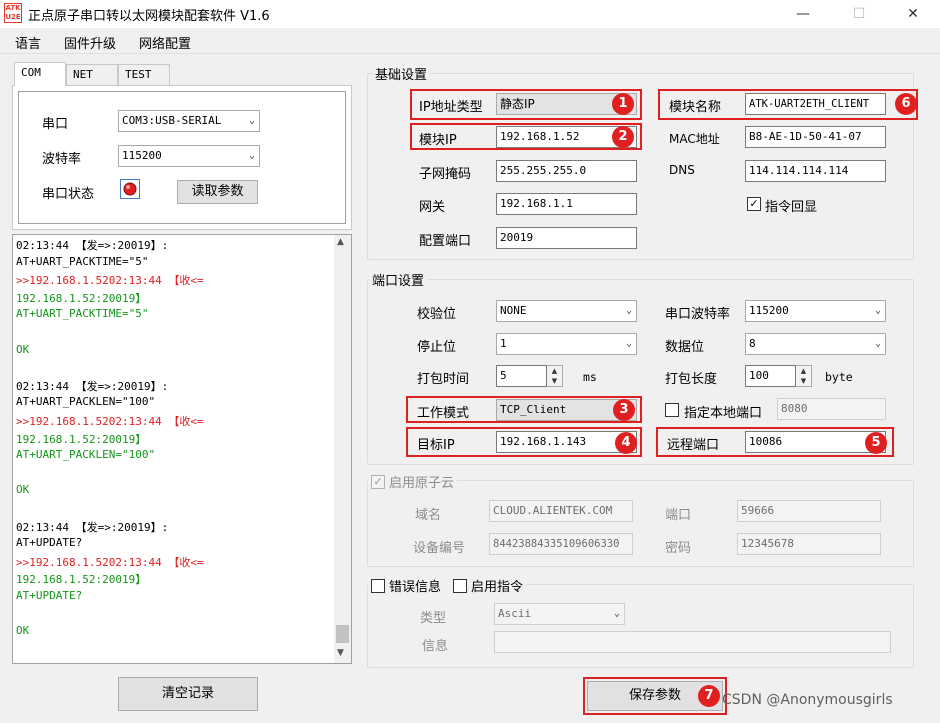 The image size is (940, 723). What do you see at coordinates (470, 41) in the screenshot?
I see `menu-bar: 语言 固件升级 网络配置` at bounding box center [470, 41].